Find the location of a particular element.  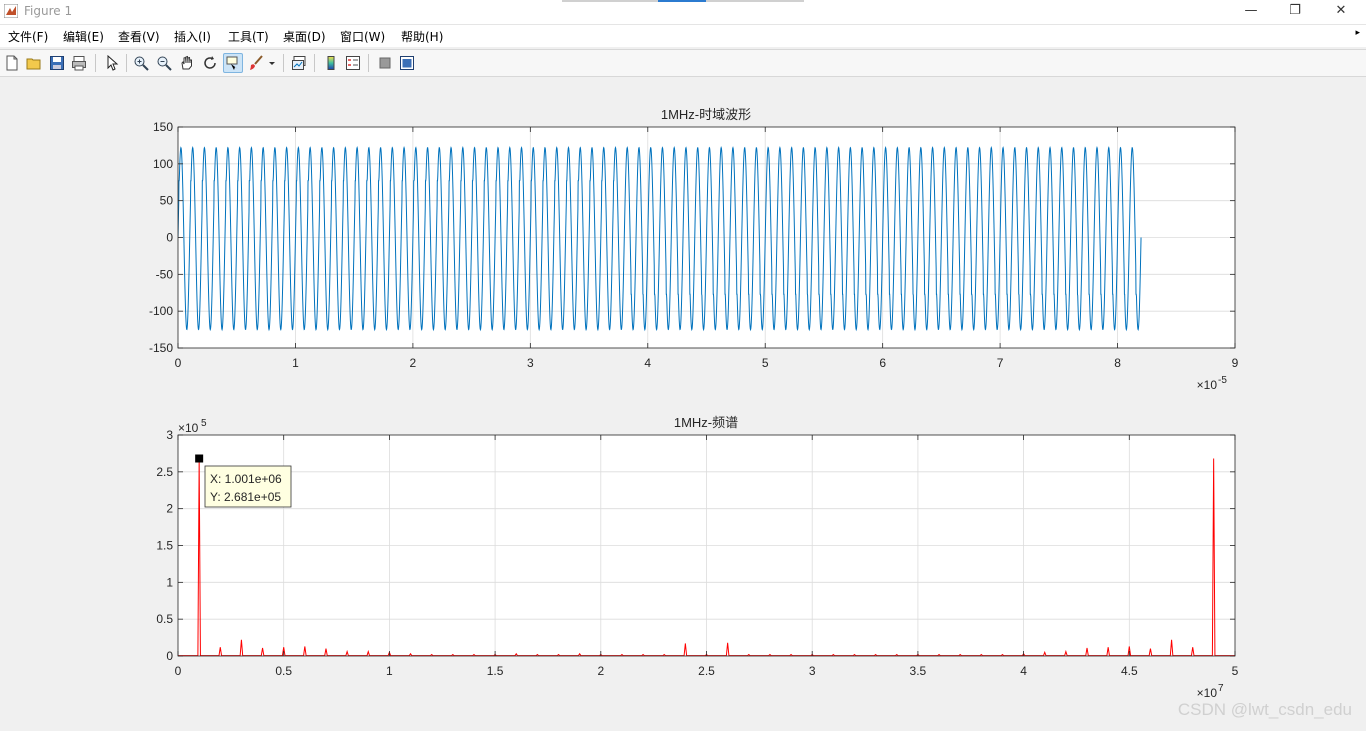

x-tick-label: 9 is located at coordinates (1235, 363).